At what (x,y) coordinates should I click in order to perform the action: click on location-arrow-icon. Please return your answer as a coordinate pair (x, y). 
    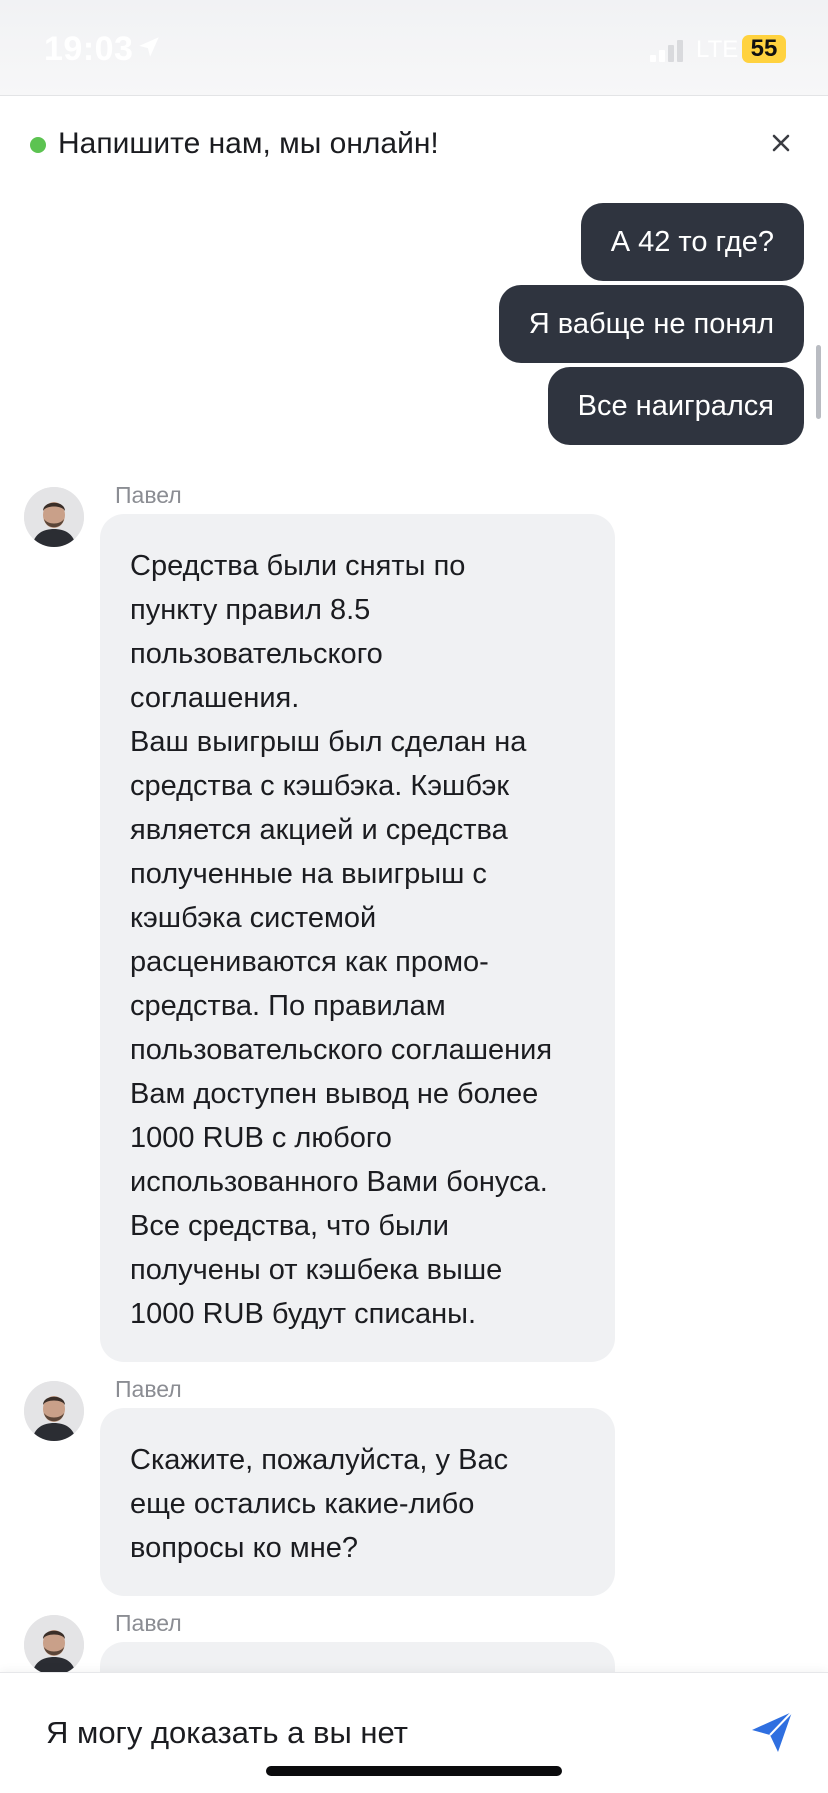
    Looking at the image, I should click on (149, 47).